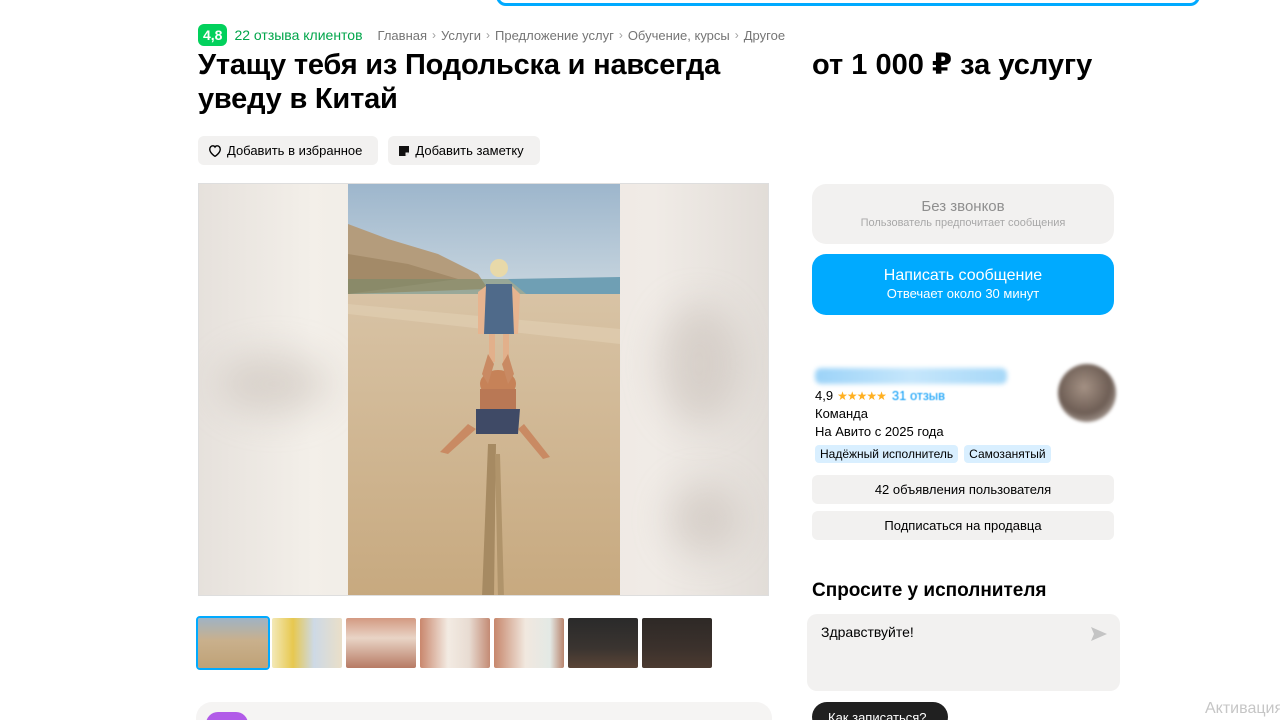 Image resolution: width=1280 pixels, height=720 pixels. What do you see at coordinates (298, 35) in the screenshot?
I see `reviews-link: 22 отзыва клиентов` at bounding box center [298, 35].